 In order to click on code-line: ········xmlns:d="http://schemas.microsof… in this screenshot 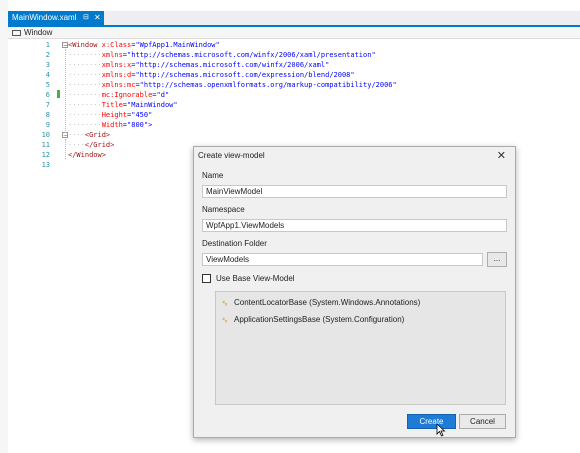, I will do `click(211, 75)`.